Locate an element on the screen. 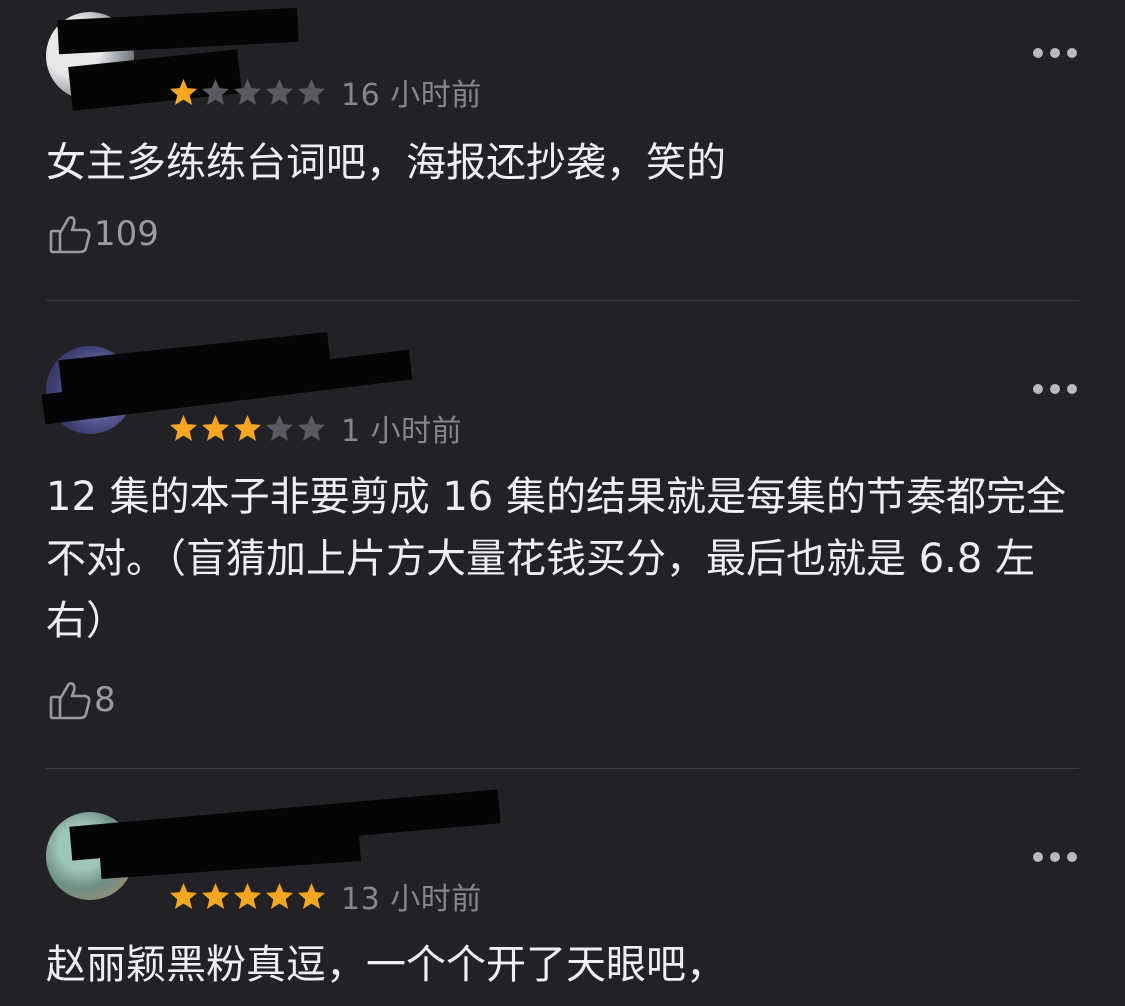  review-meta: 1 小时前 is located at coordinates (315, 428).